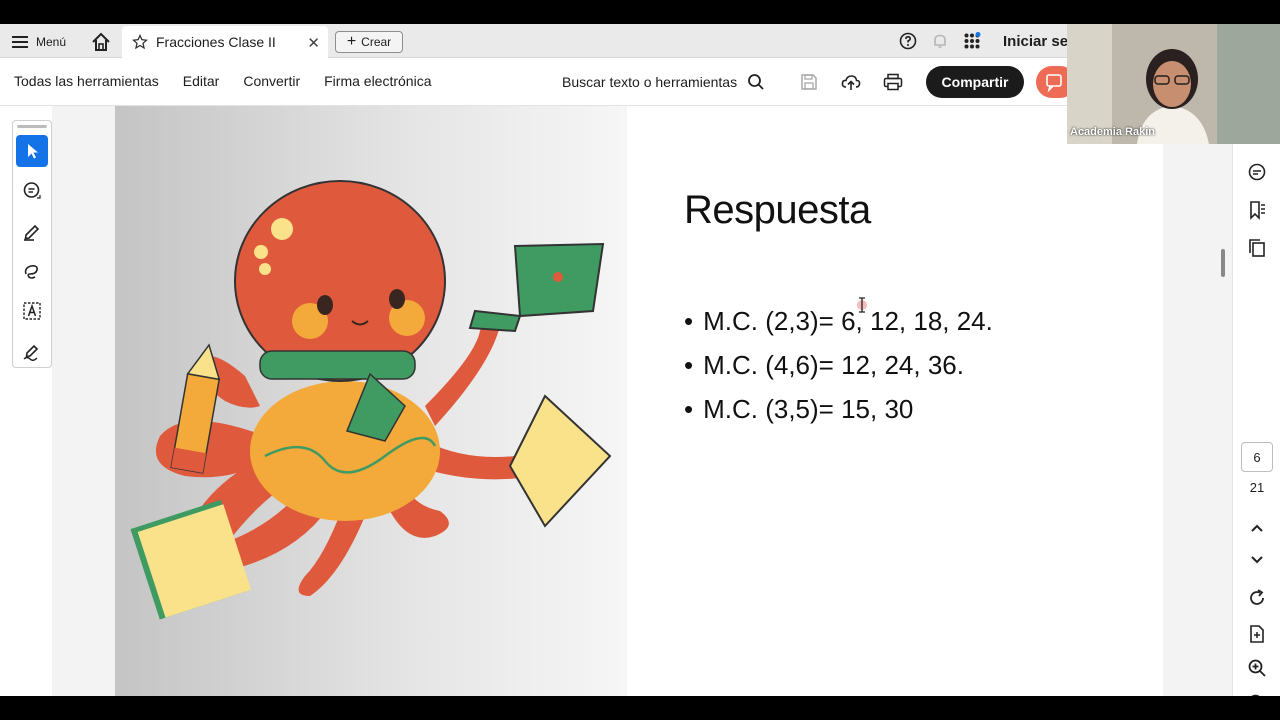  Describe the element at coordinates (777, 210) in the screenshot. I see `slide-title: Respuesta` at that location.